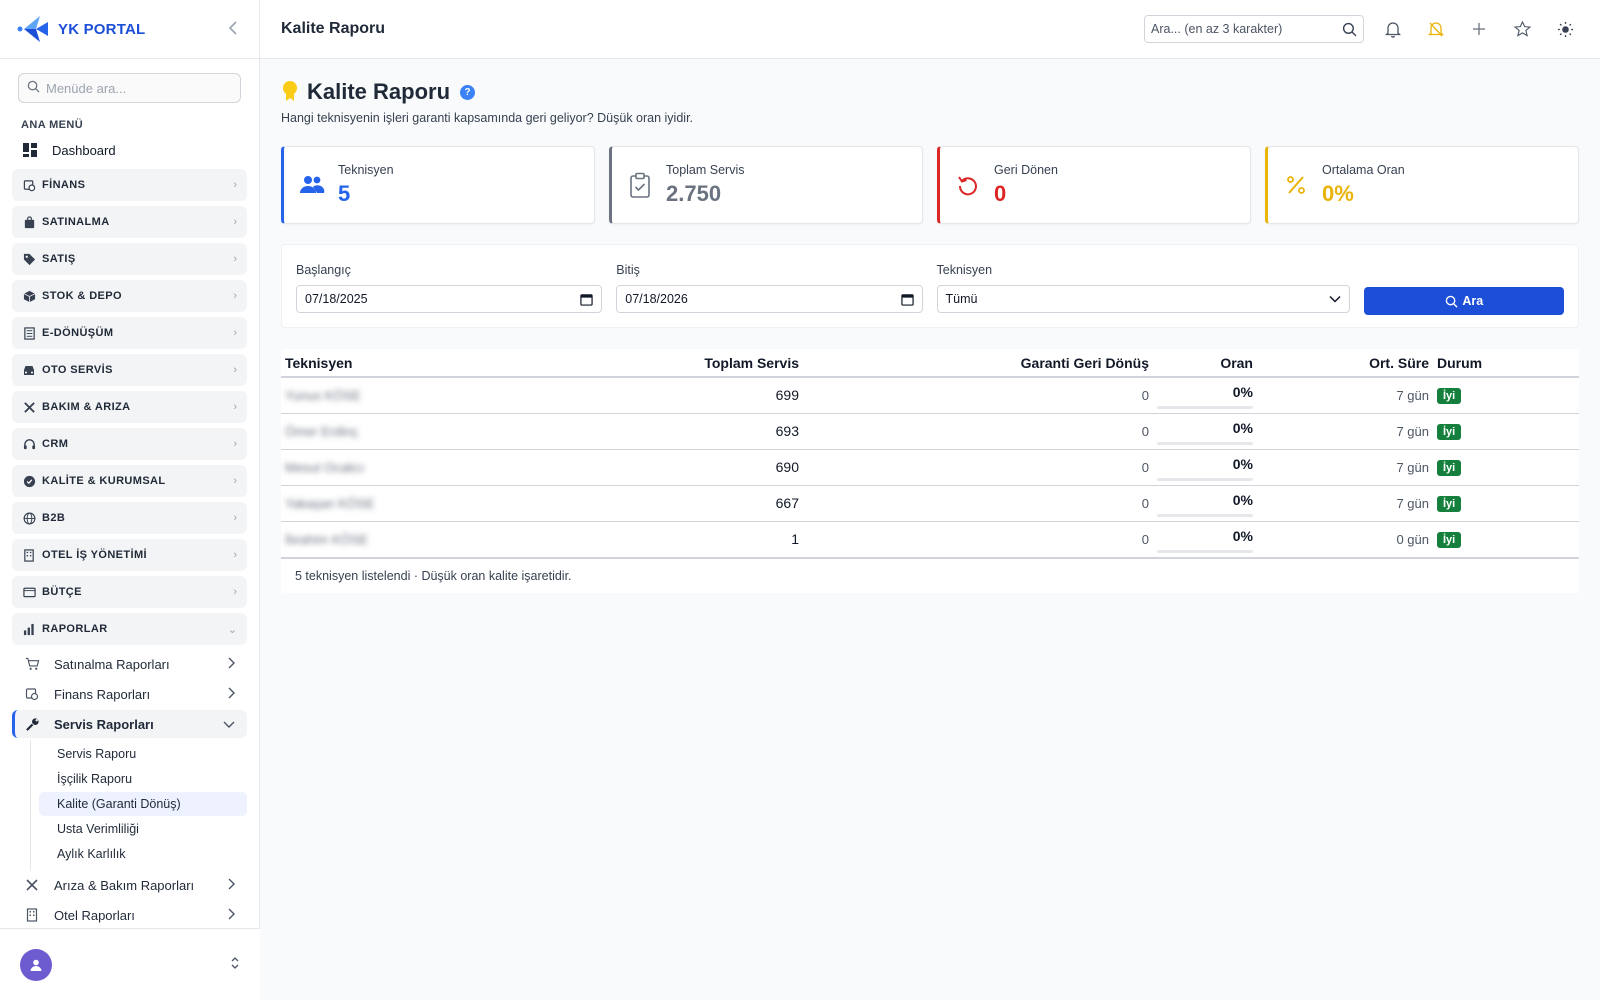  What do you see at coordinates (129, 333) in the screenshot?
I see `sidebar-group-e-donusum: E-DÖNÜŞÜM ›` at bounding box center [129, 333].